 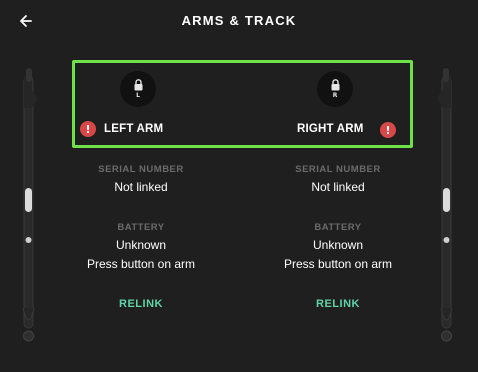 I want to click on right-arm-lock-letter: R, so click(x=335, y=95).